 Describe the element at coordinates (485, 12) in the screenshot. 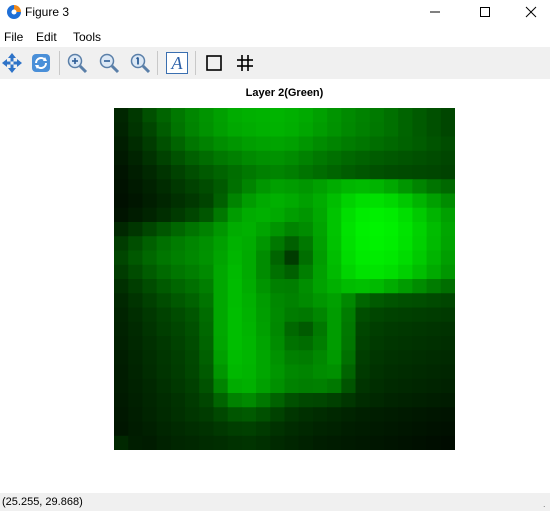

I see `maximize-button` at that location.